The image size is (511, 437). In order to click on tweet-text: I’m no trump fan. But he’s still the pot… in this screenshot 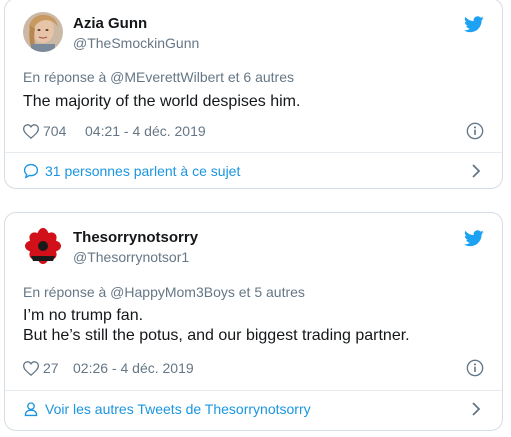, I will do `click(216, 326)`.